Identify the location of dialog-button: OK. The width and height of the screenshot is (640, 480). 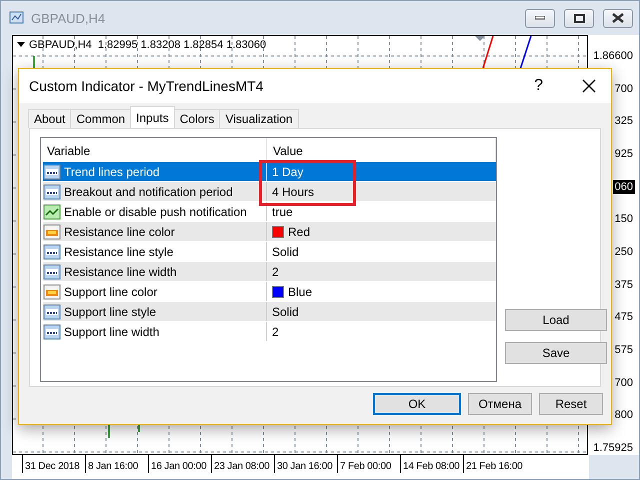
(417, 404).